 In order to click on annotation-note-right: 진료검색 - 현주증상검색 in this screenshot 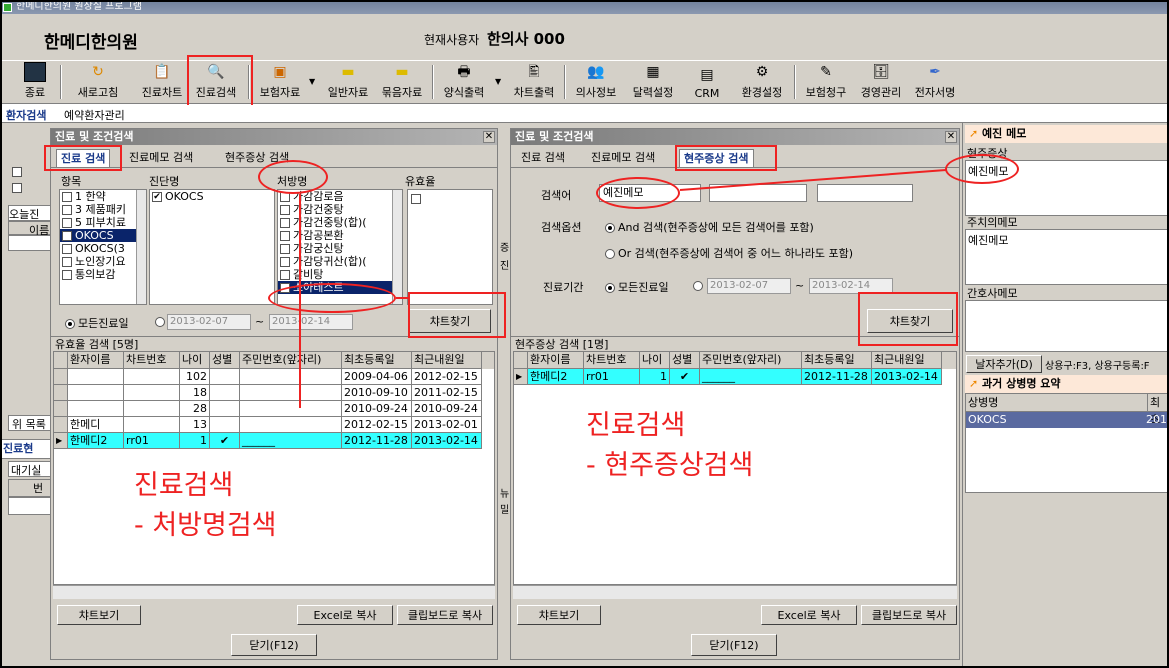, I will do `click(726, 447)`.